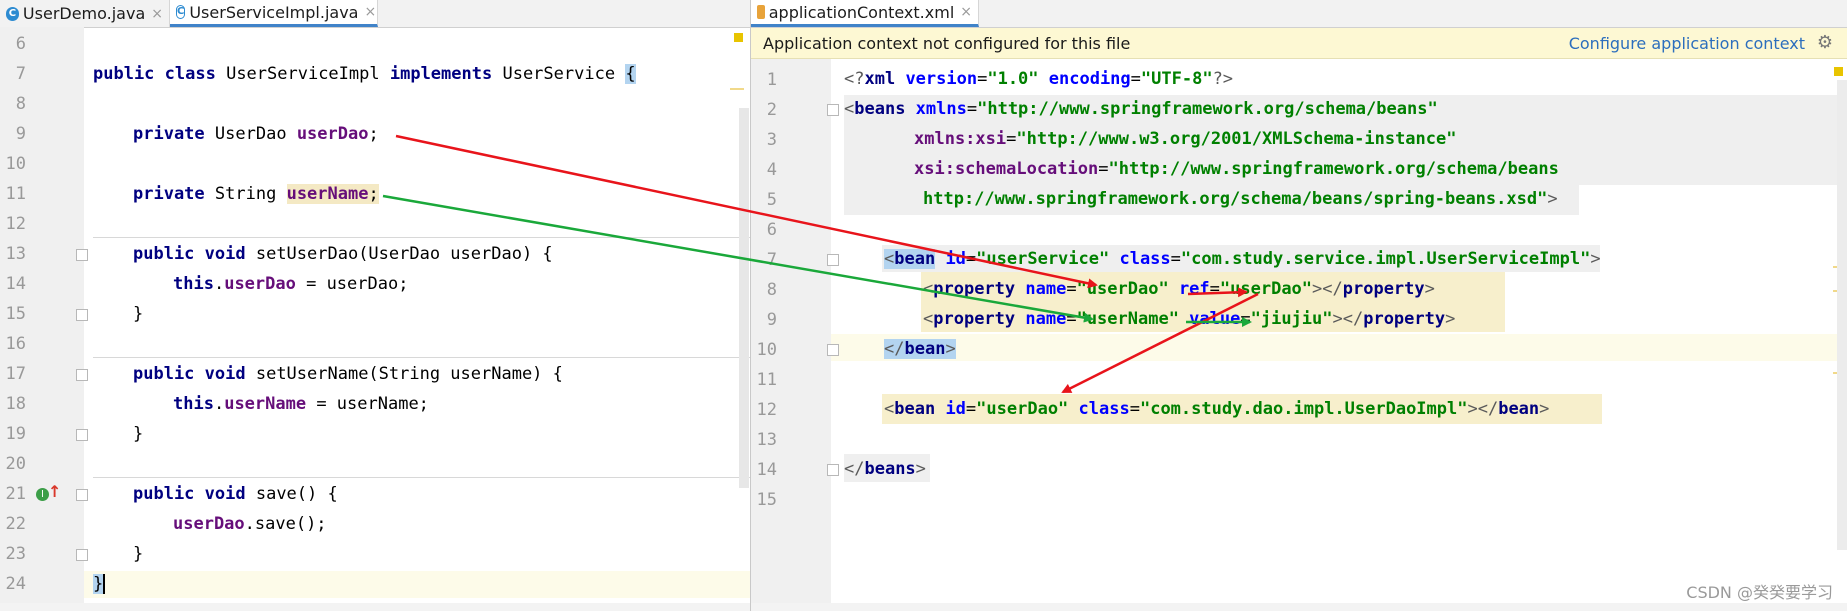 The image size is (1847, 611). Describe the element at coordinates (771, 110) in the screenshot. I see `line-number: 2` at that location.